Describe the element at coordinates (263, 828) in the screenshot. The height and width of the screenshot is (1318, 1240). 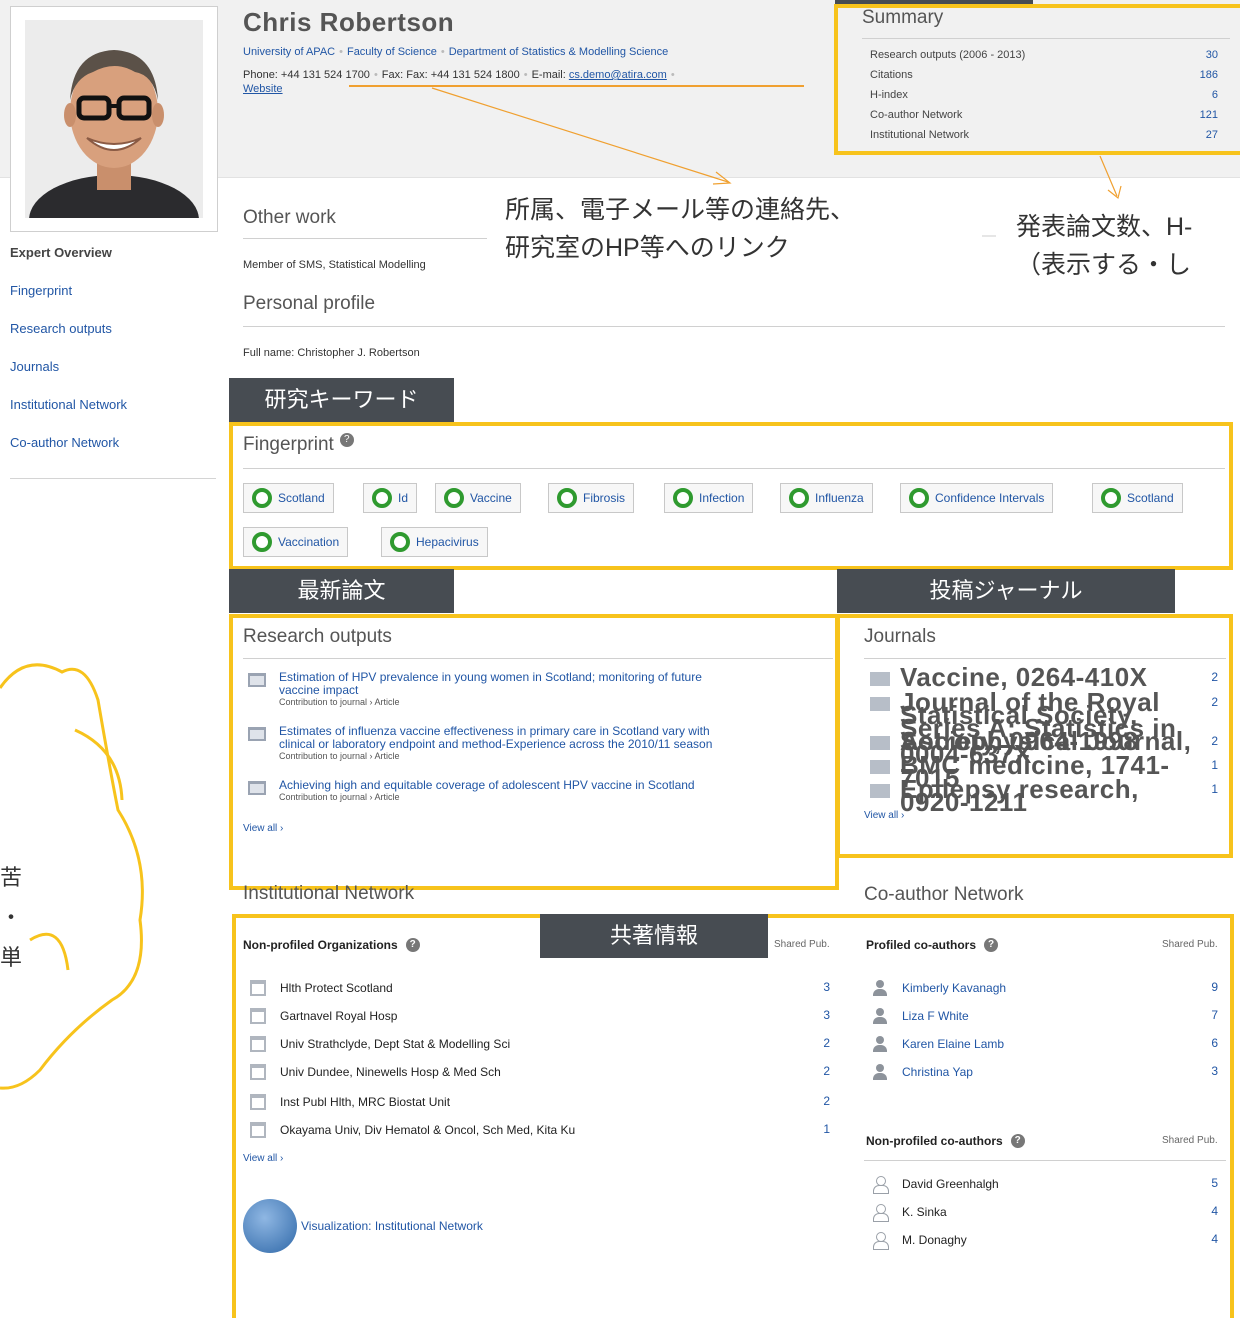
I see `research-outputs-view-all-link: View all ›` at that location.